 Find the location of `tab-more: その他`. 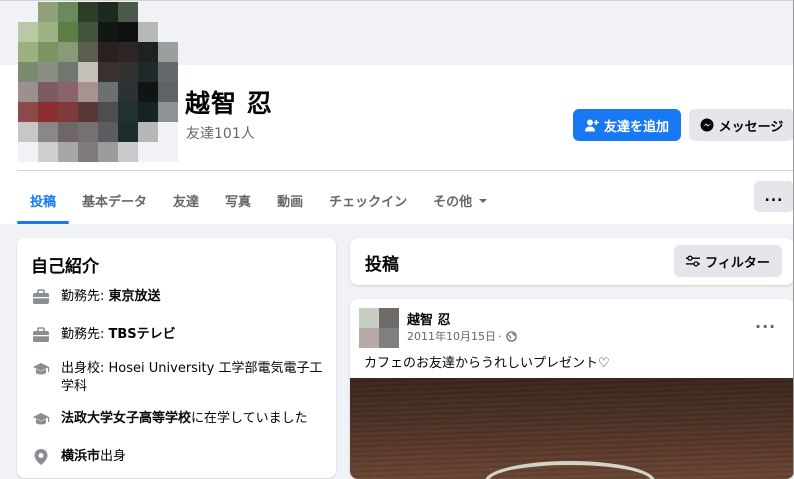

tab-more: その他 is located at coordinates (460, 200).